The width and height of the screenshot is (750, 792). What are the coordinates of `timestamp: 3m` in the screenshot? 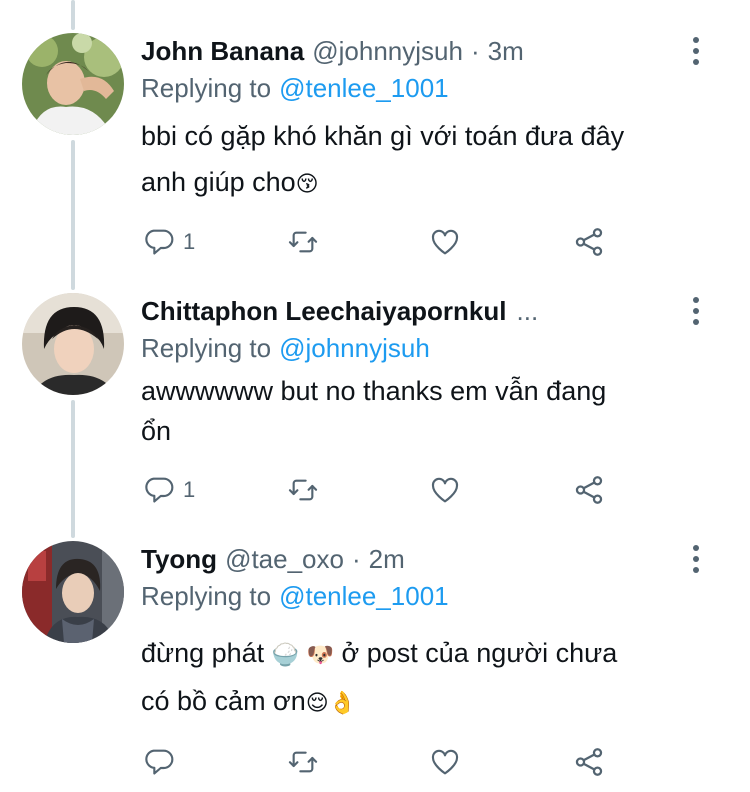 It's located at (506, 51).